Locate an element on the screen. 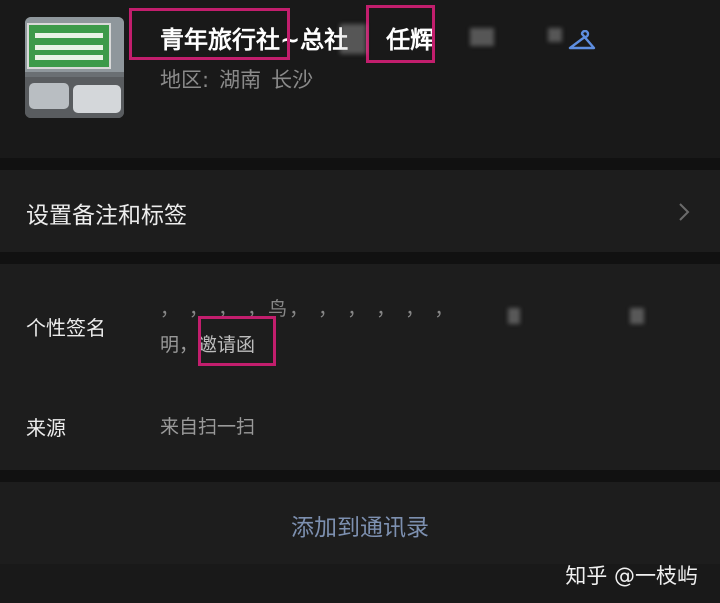 The width and height of the screenshot is (720, 603). signature-label: 个性签名 is located at coordinates (66, 328).